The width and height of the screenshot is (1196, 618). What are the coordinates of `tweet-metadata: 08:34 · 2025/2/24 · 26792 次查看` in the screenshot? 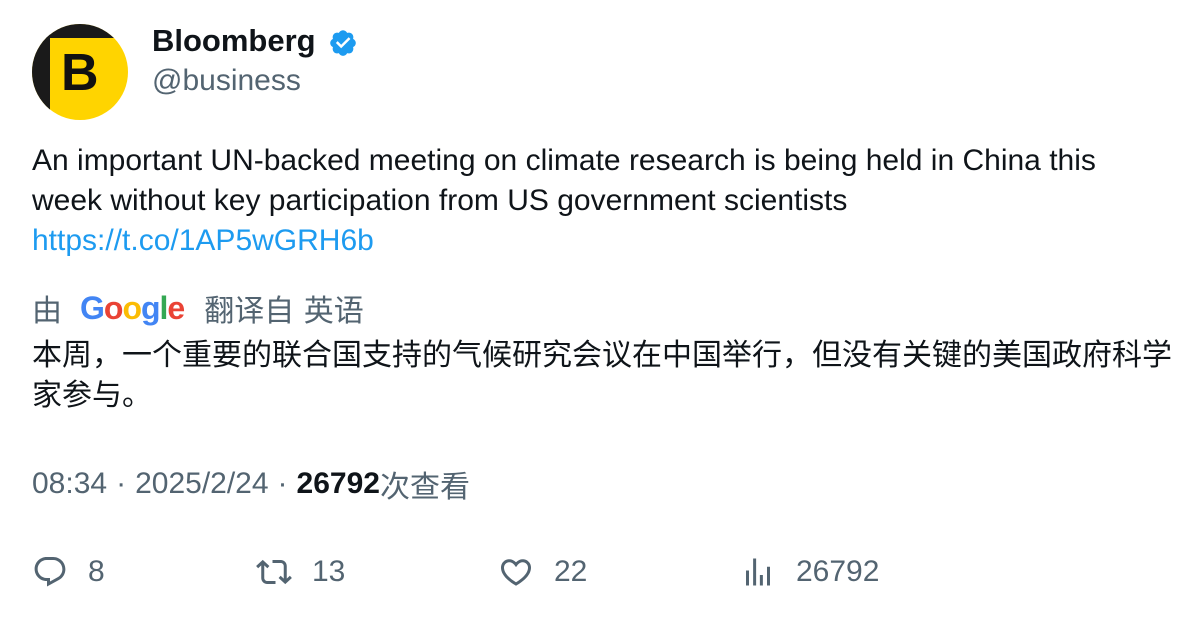 It's located at (251, 484).